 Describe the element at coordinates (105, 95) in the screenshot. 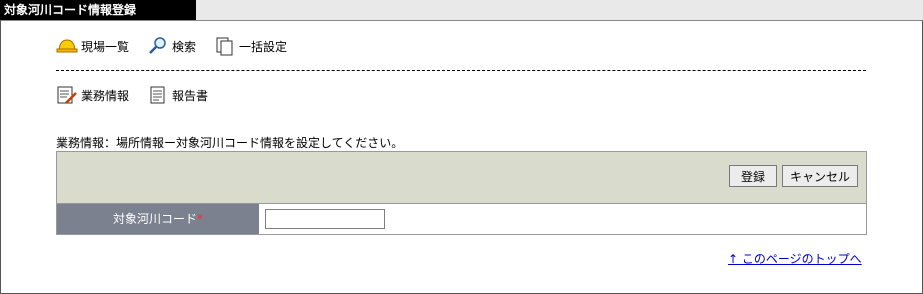

I see `business-info-label: 業務情報` at that location.